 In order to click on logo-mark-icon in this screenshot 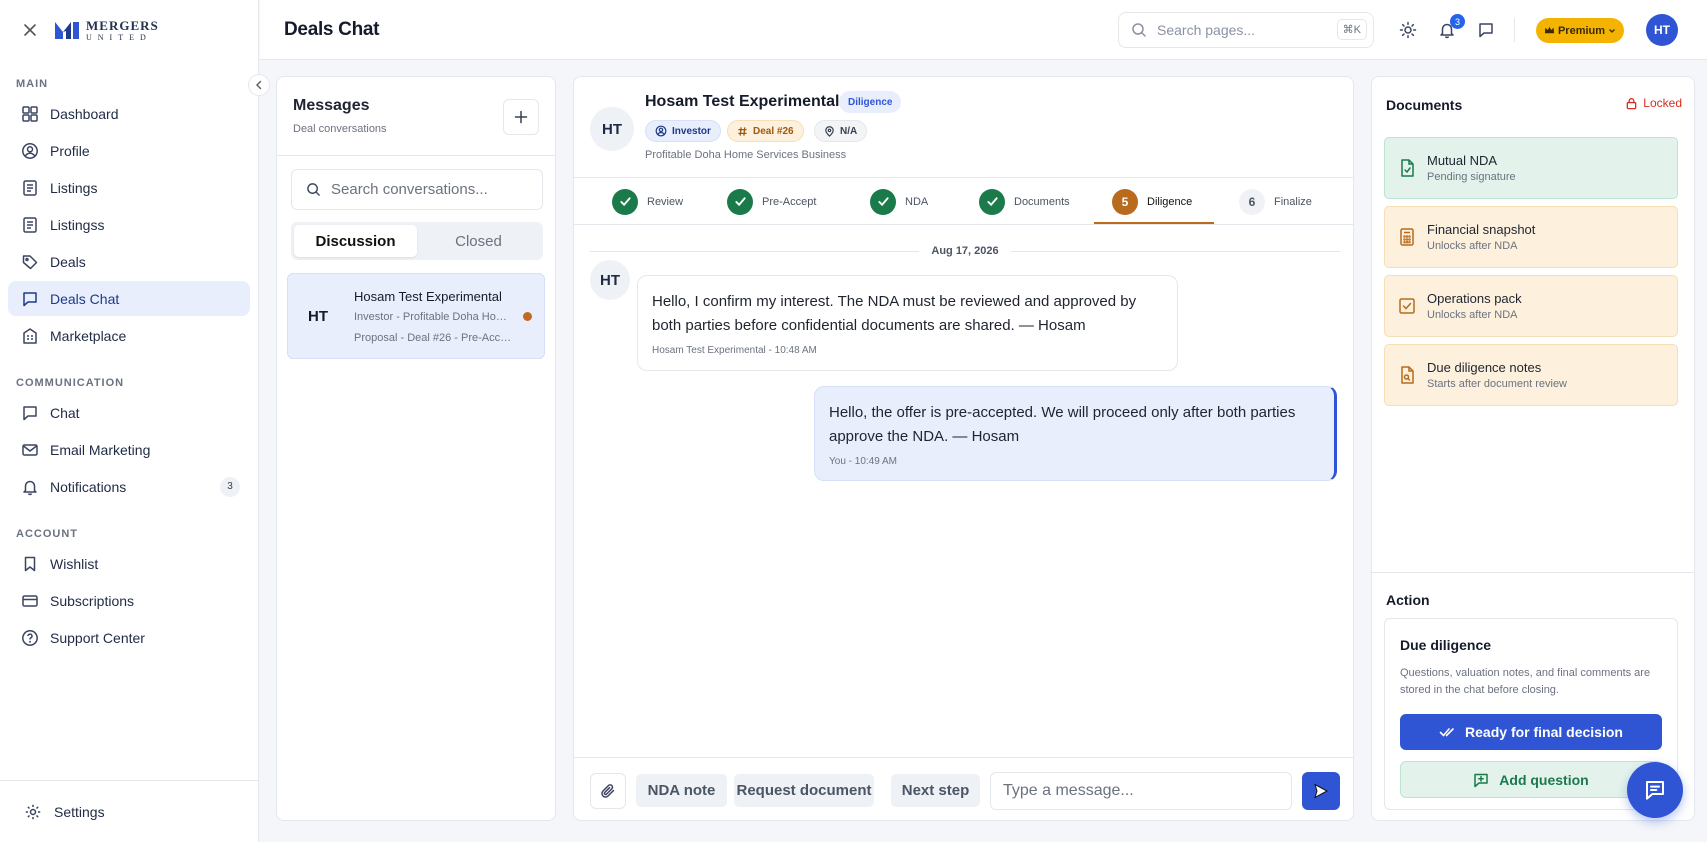, I will do `click(67, 30)`.